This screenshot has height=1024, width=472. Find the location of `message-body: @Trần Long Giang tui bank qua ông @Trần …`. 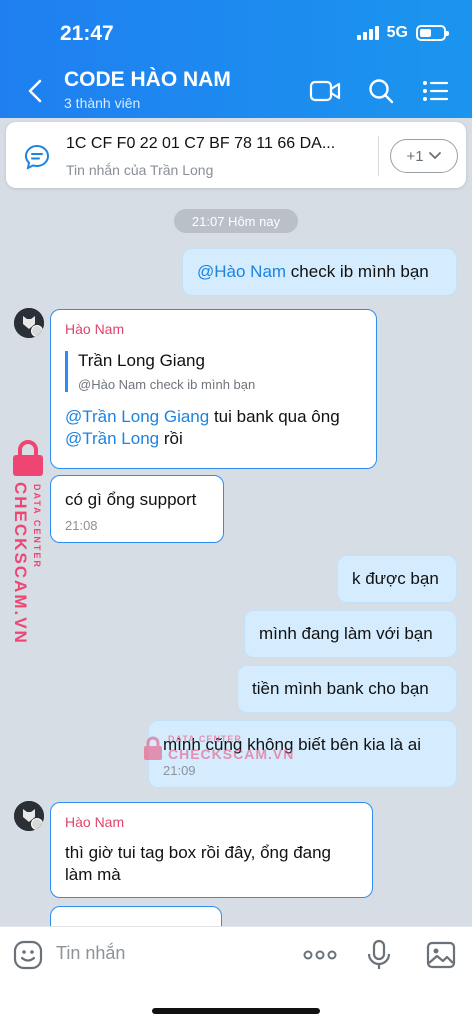

message-body: @Trần Long Giang tui bank qua ông @Trần … is located at coordinates (220, 428).